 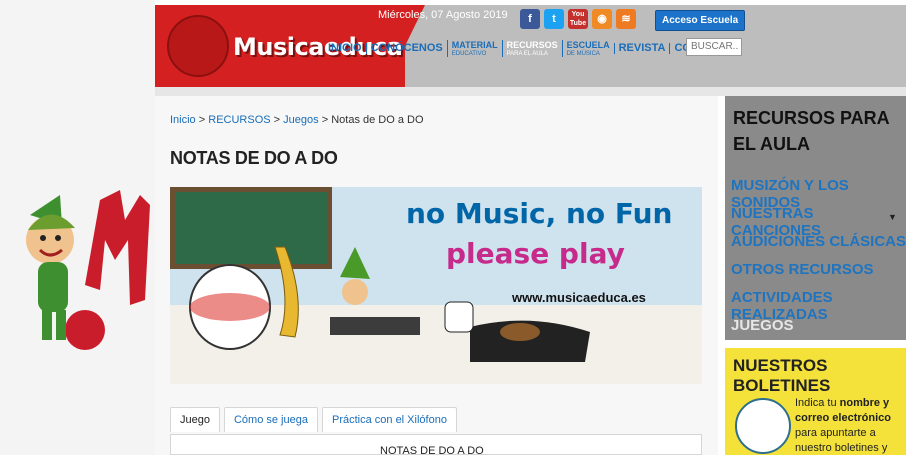 I want to click on nav-label: REVISTA, so click(x=642, y=48).